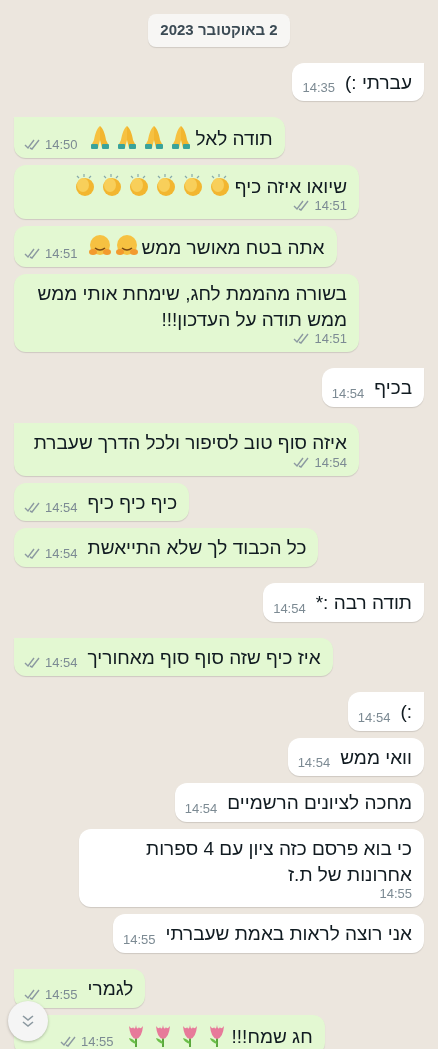 This screenshot has width=438, height=1049. I want to click on message-time: 14:50, so click(61, 144).